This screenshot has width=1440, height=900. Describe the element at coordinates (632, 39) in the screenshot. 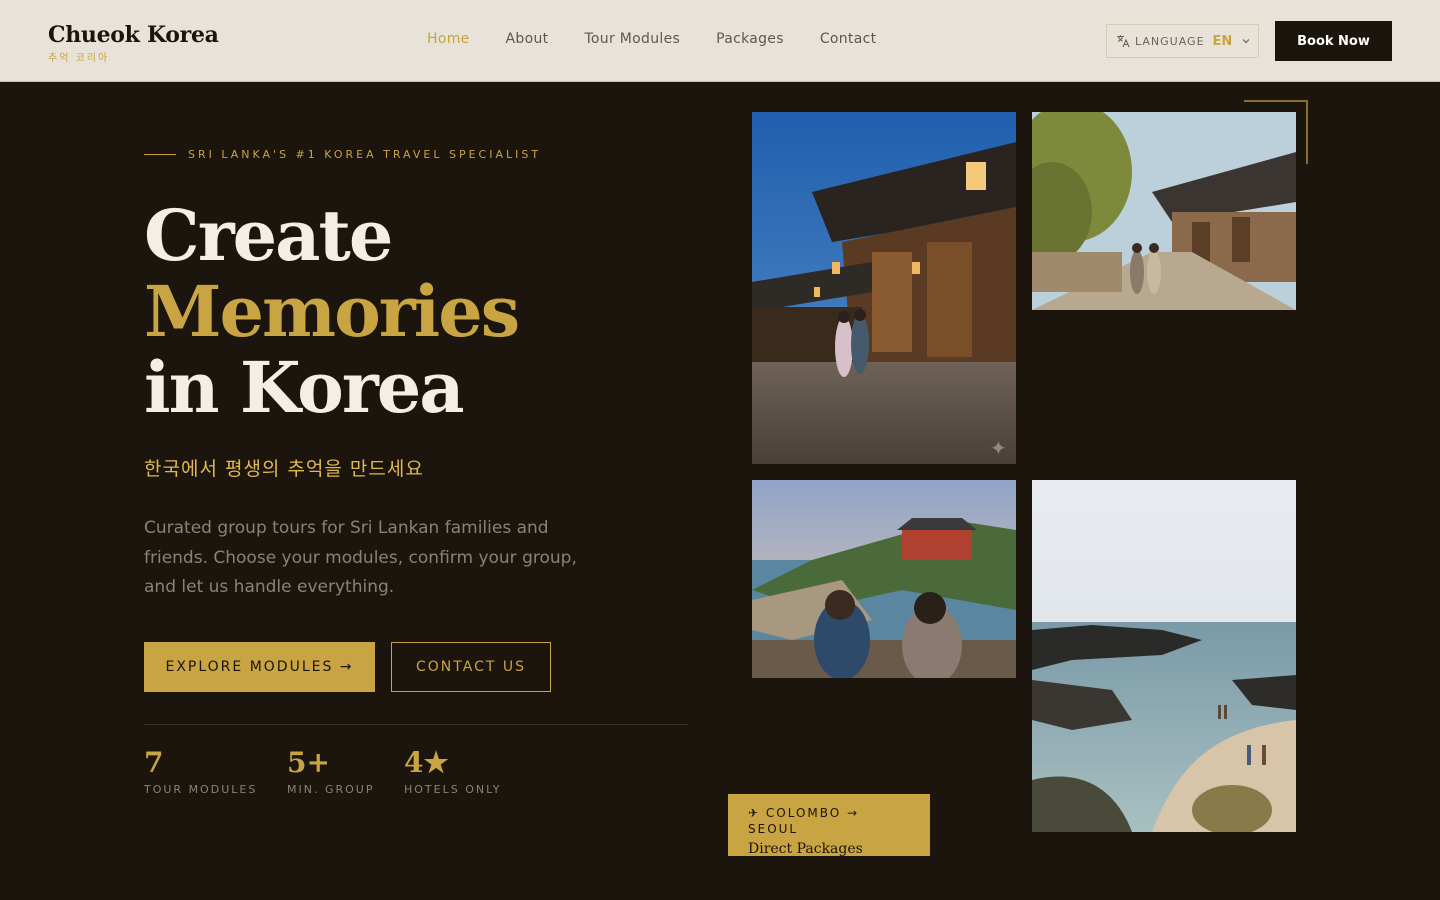

I see `nav-tour-modules: Tour Modules` at that location.